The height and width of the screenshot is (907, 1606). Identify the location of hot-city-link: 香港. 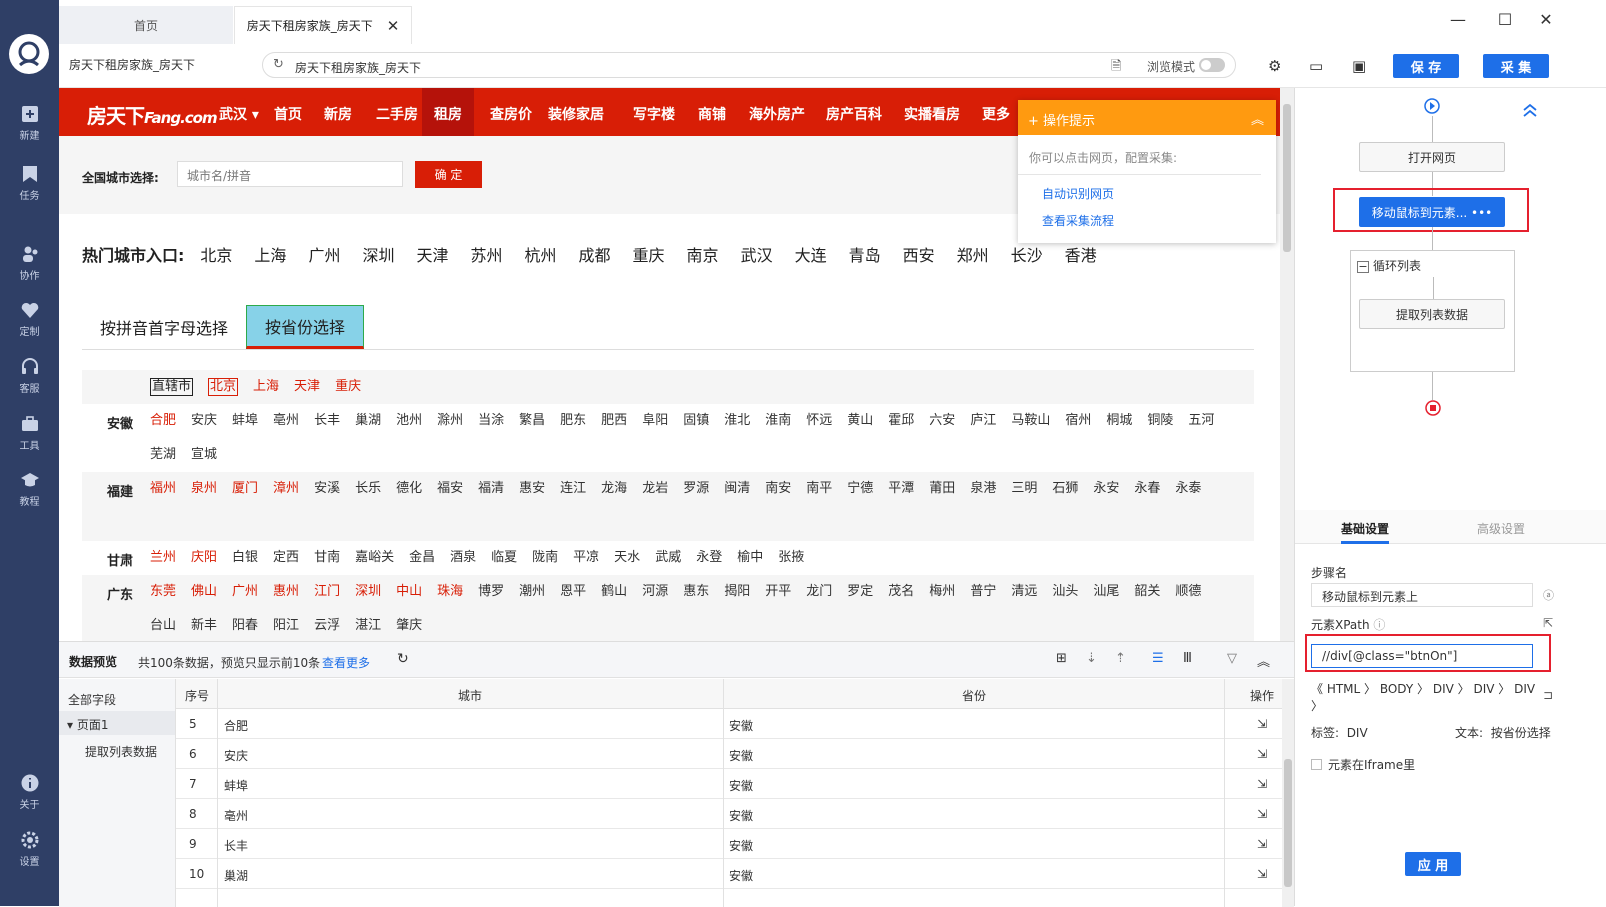
(1081, 255).